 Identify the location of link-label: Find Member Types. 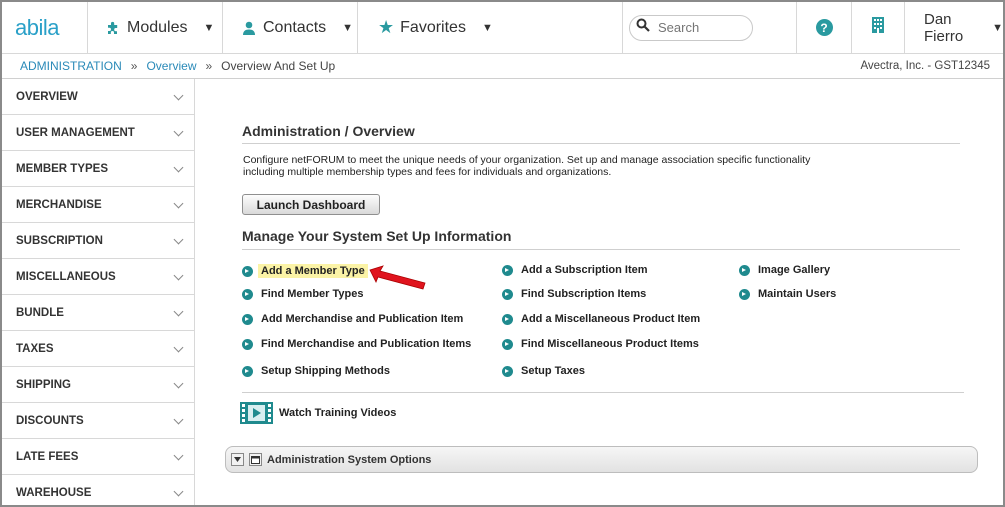
(312, 294).